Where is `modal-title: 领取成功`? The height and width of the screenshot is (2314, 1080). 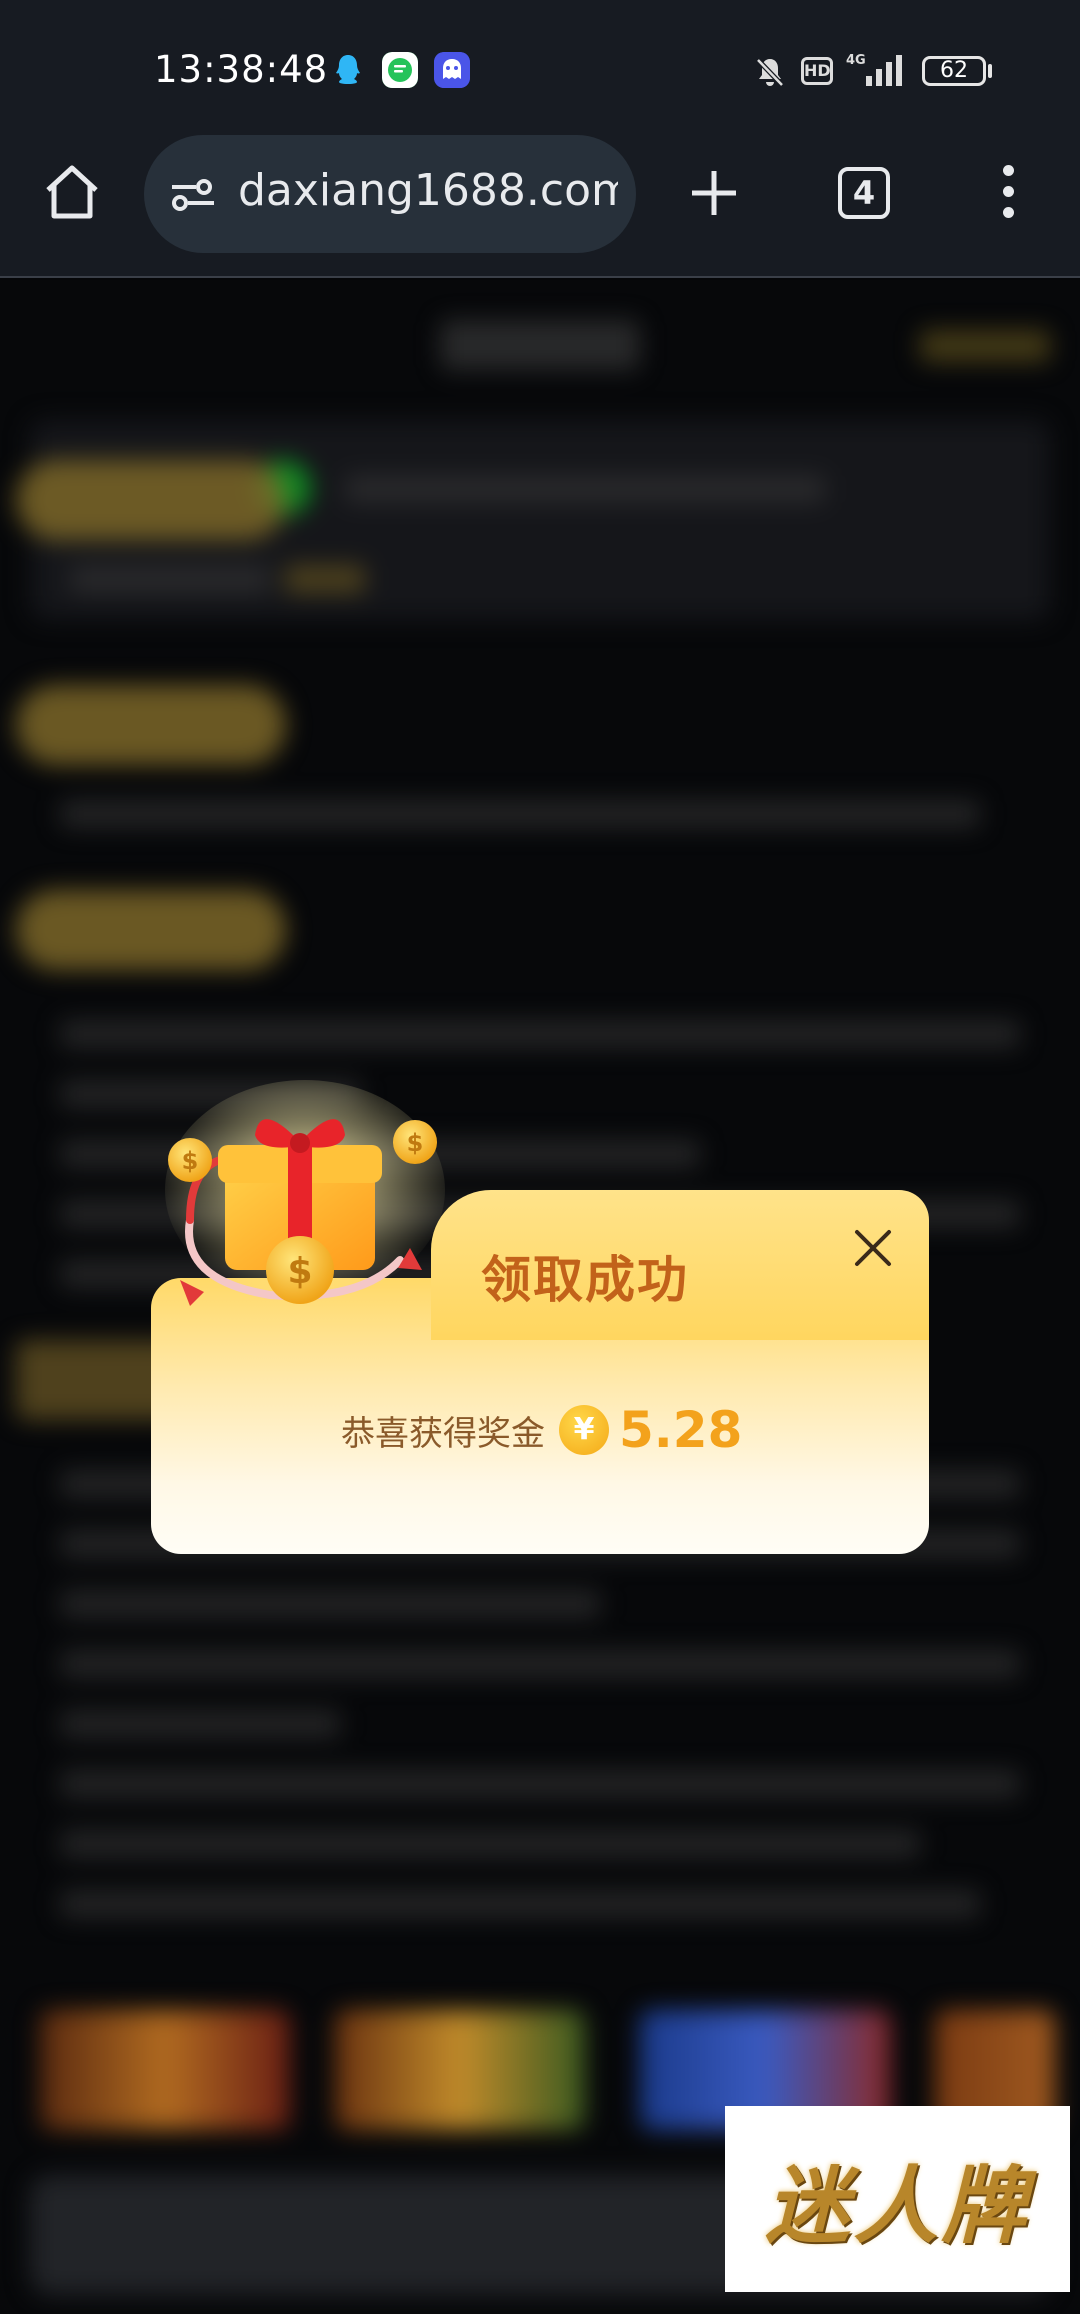
modal-title: 领取成功 is located at coordinates (585, 1280).